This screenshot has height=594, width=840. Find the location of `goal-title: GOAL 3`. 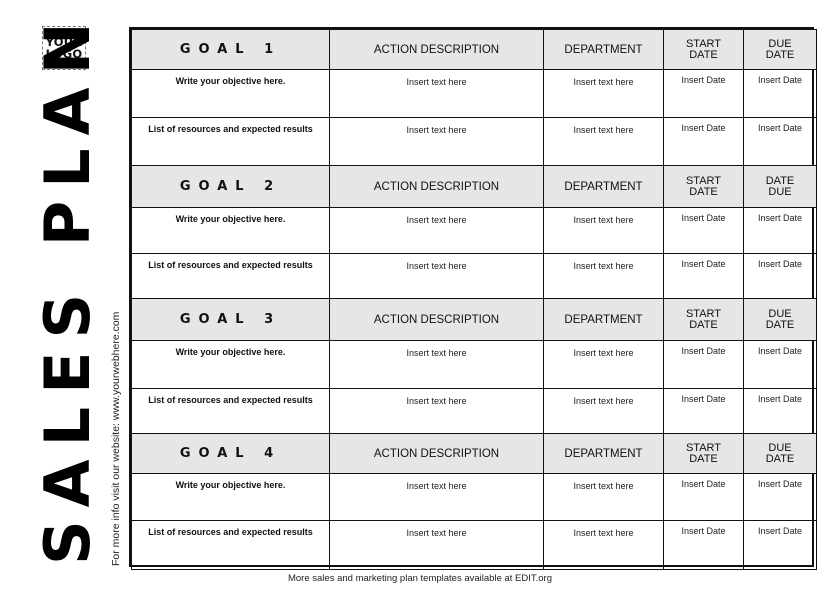

goal-title: GOAL 3 is located at coordinates (230, 319).